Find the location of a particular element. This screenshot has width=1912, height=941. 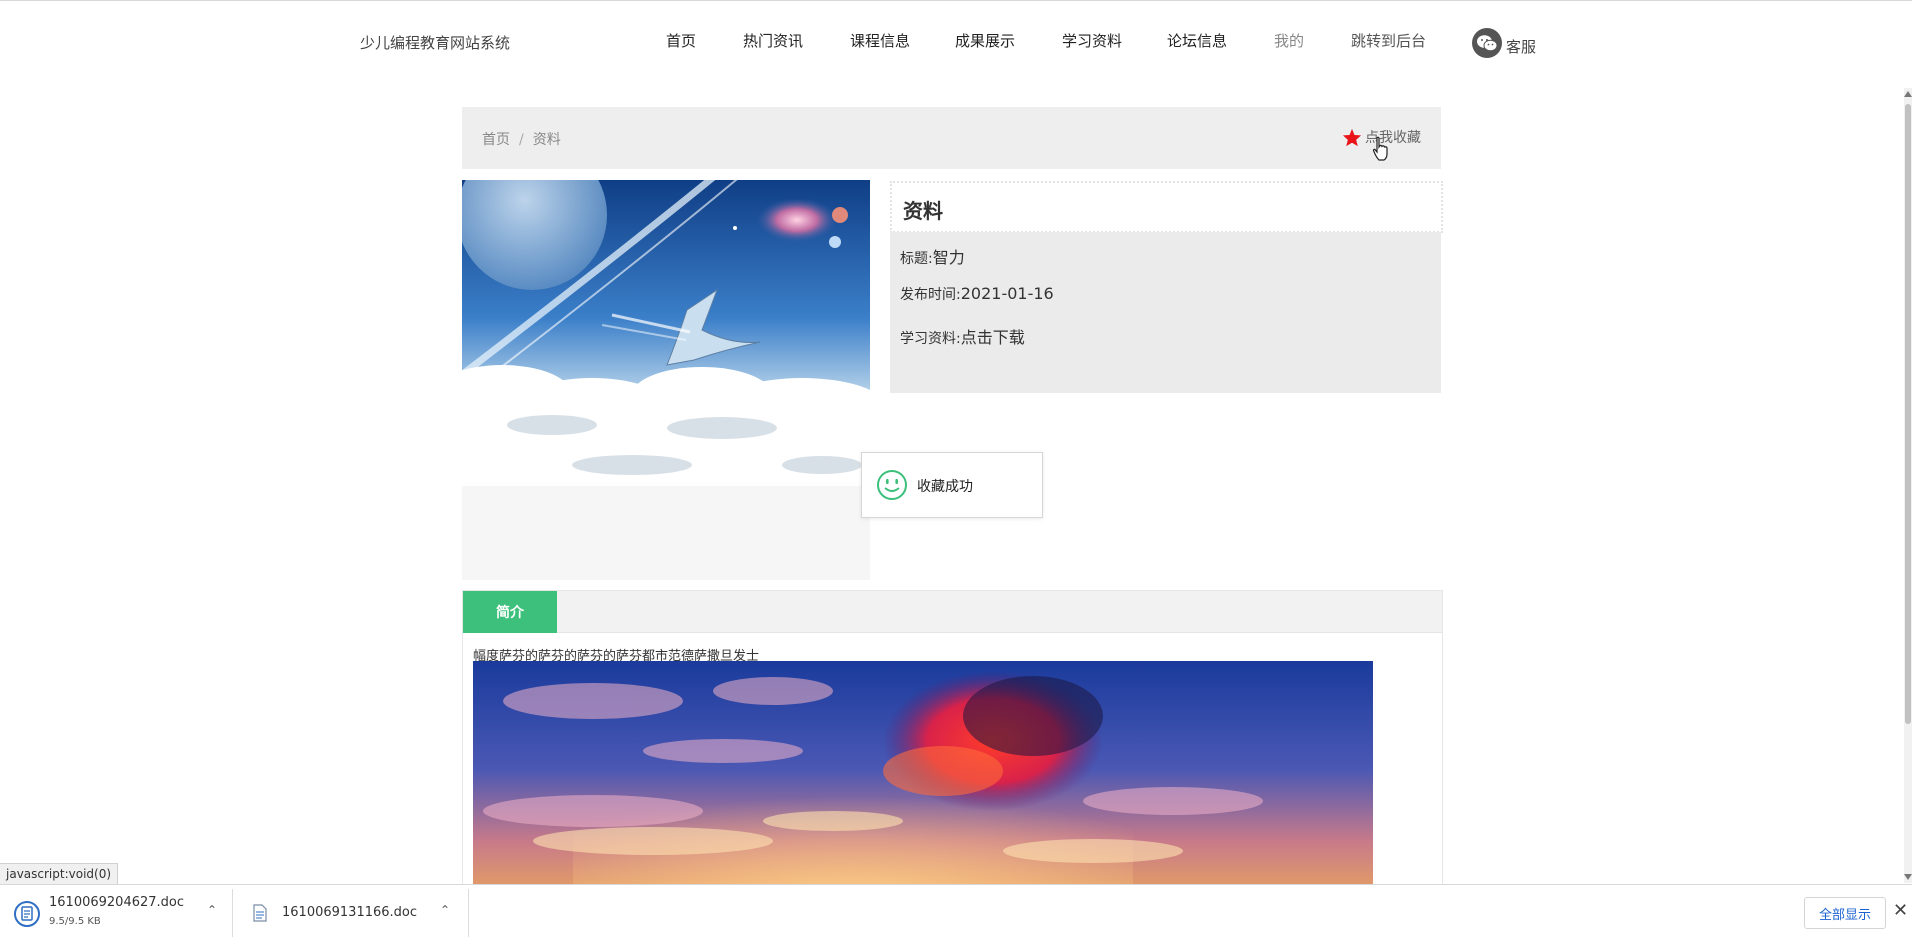

cover-image is located at coordinates (666, 333).